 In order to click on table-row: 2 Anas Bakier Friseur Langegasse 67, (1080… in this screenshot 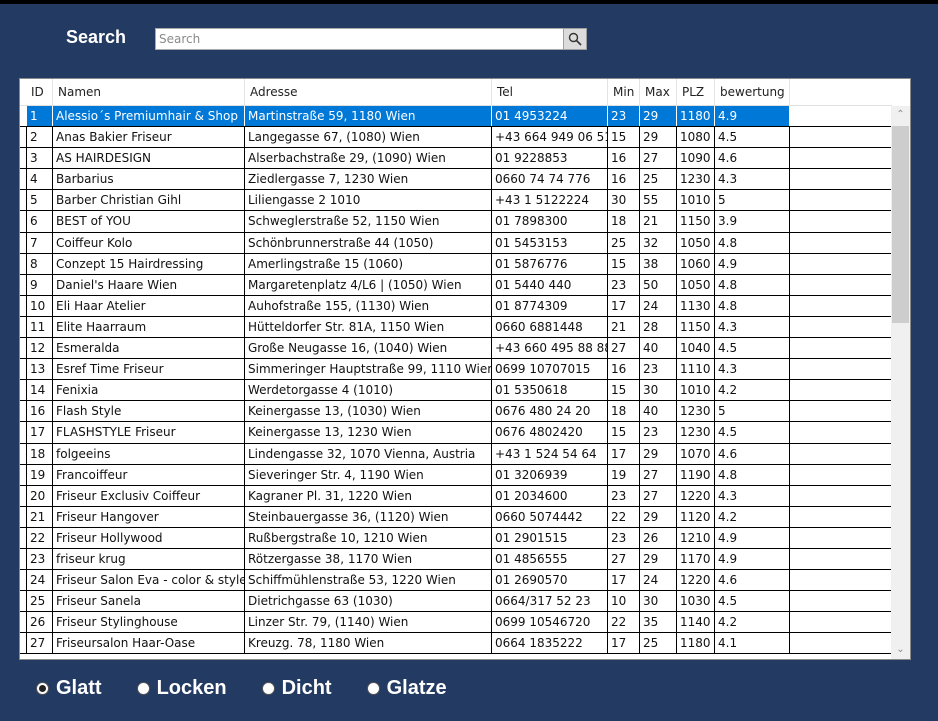, I will do `click(456, 138)`.